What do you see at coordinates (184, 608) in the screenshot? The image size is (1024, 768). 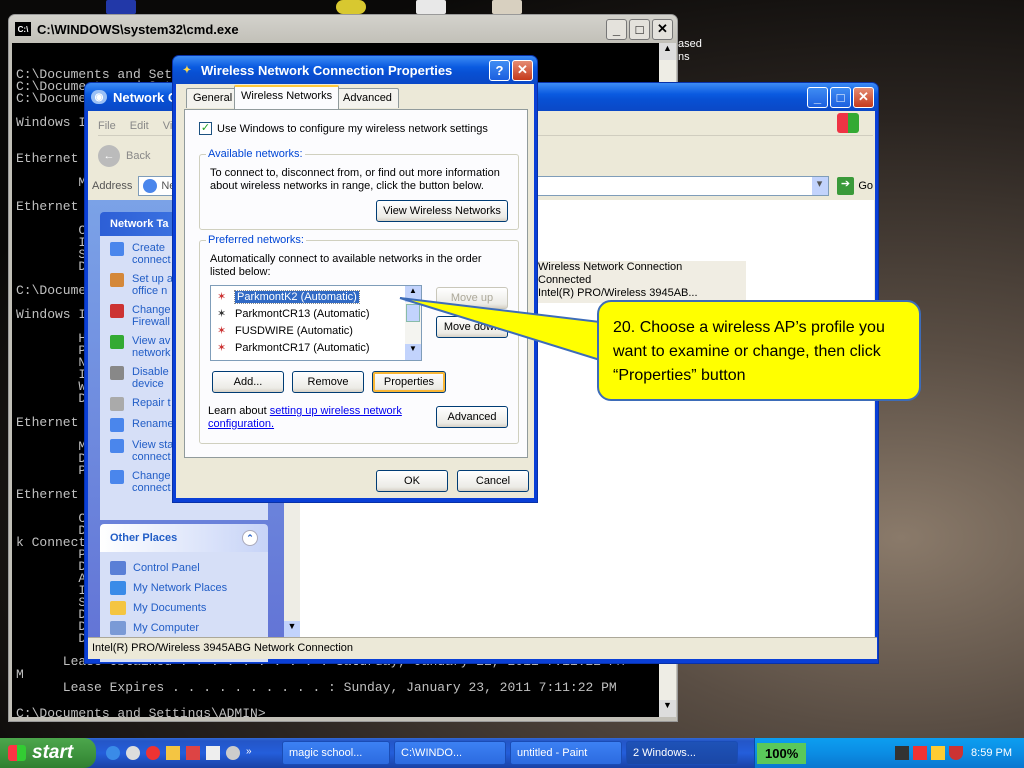 I see `place-item: My Documents` at bounding box center [184, 608].